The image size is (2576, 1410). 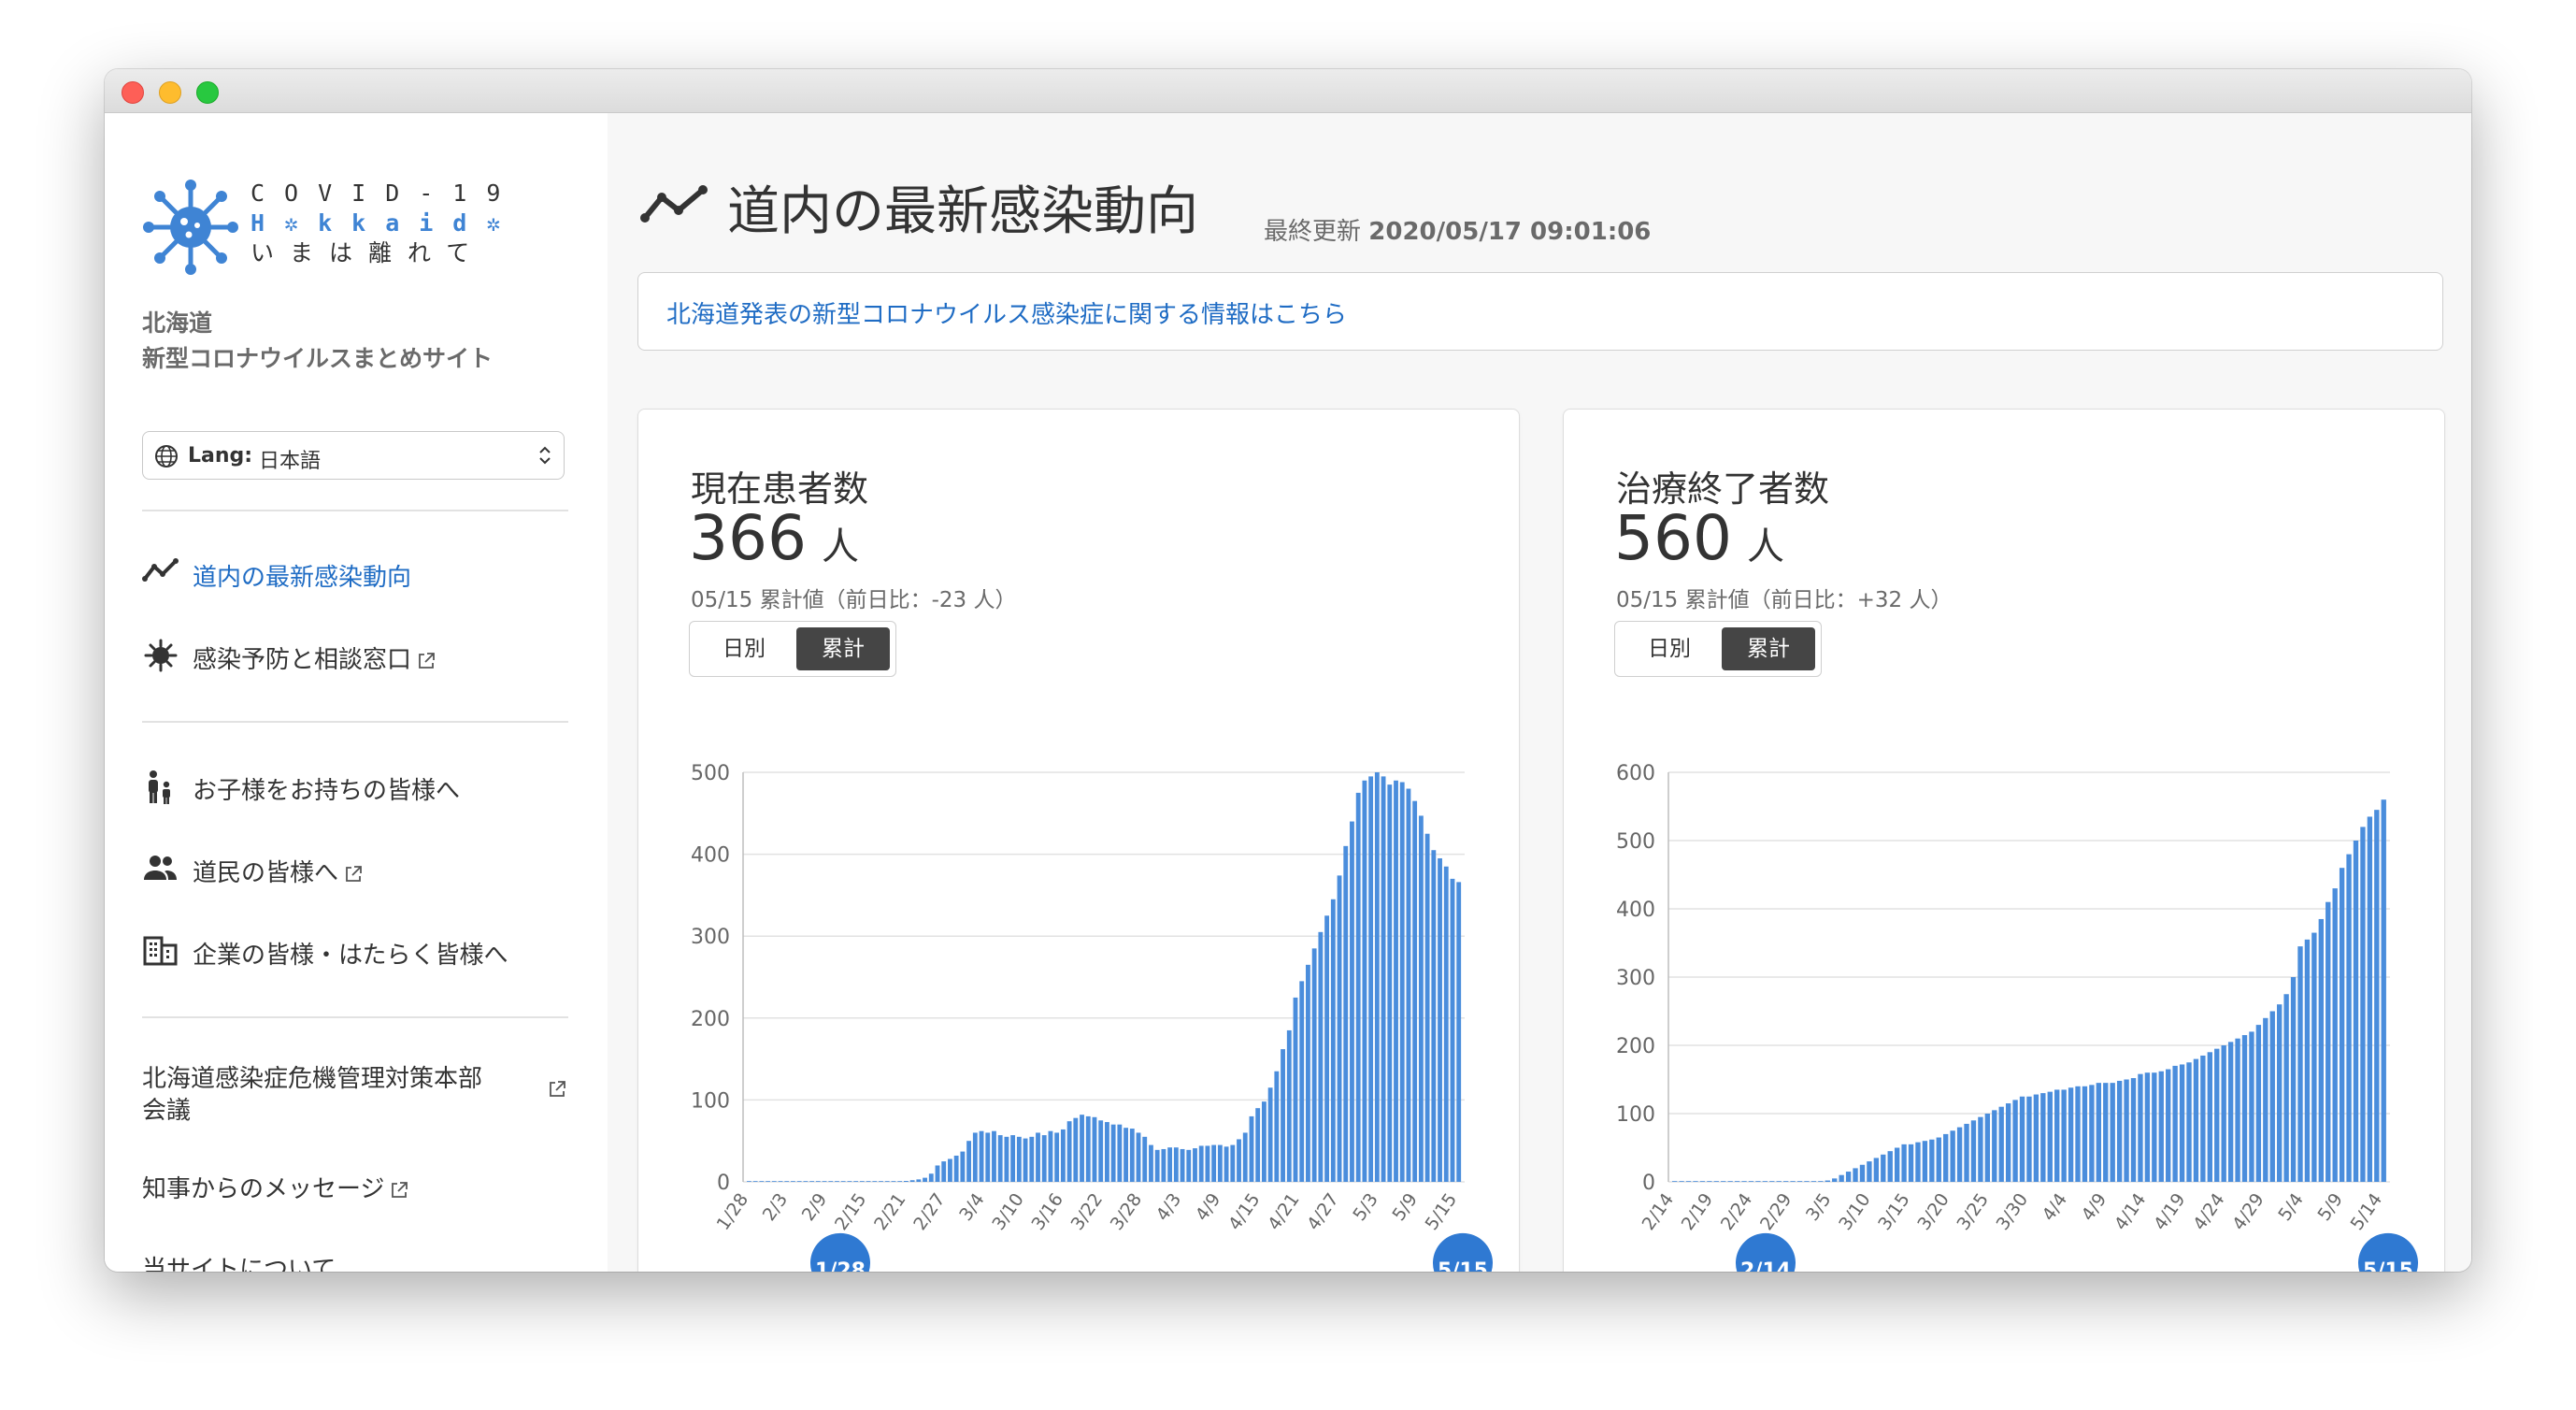 I want to click on x-tick-label: 4/4, so click(x=2055, y=1207).